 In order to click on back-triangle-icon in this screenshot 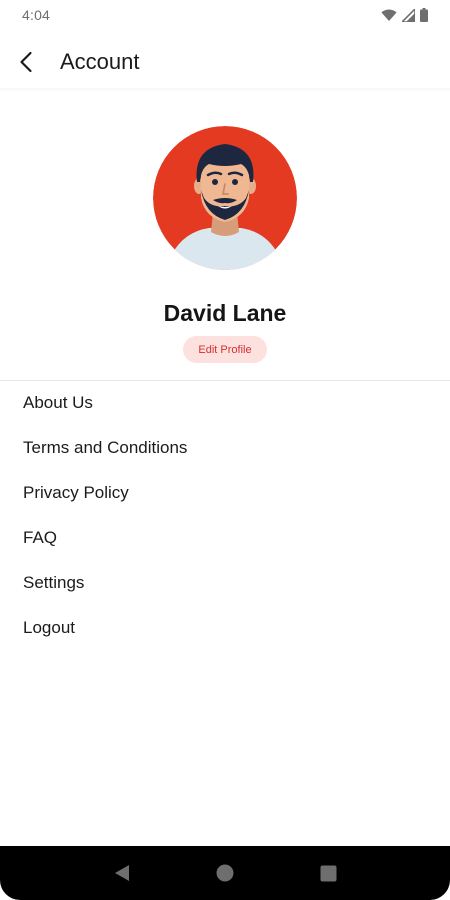, I will do `click(121, 873)`.